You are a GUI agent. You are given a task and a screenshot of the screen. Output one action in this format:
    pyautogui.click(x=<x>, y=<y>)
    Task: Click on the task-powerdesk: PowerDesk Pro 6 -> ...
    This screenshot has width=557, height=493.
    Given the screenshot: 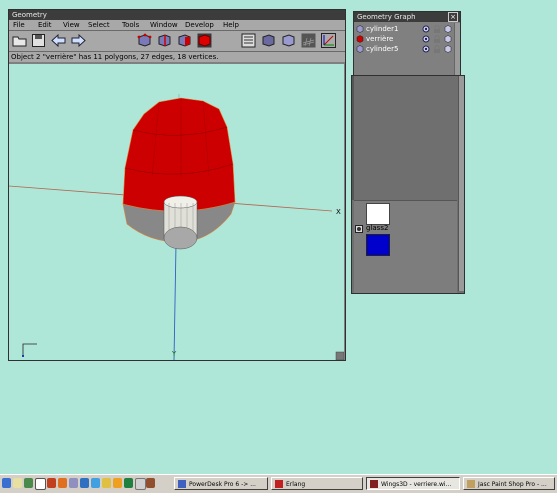 What is the action you would take?
    pyautogui.click(x=221, y=483)
    